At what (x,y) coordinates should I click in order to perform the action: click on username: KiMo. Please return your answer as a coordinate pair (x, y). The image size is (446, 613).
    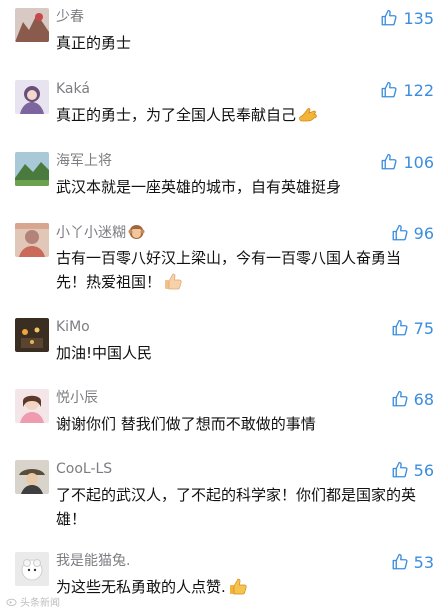
    Looking at the image, I should click on (73, 327).